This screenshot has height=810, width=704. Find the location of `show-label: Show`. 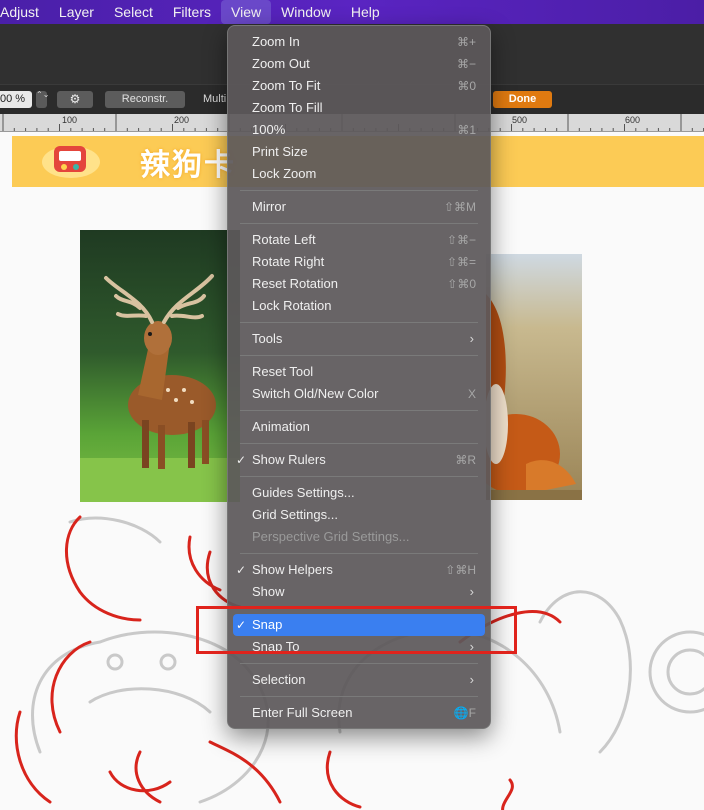

show-label: Show is located at coordinates (268, 591).